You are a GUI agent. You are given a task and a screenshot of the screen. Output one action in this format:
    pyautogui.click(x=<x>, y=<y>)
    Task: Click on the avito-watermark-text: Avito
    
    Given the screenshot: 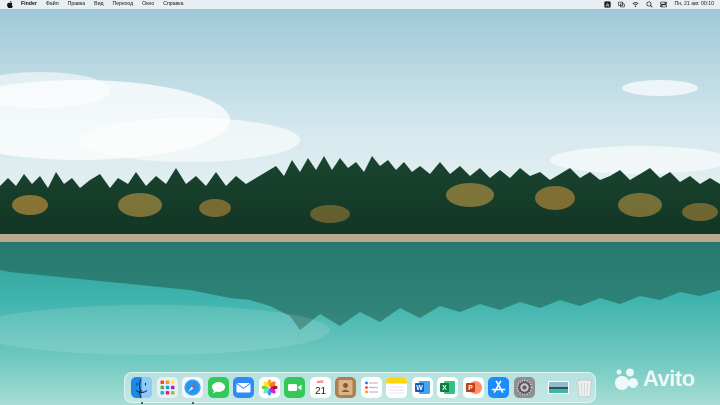 What is the action you would take?
    pyautogui.click(x=669, y=378)
    